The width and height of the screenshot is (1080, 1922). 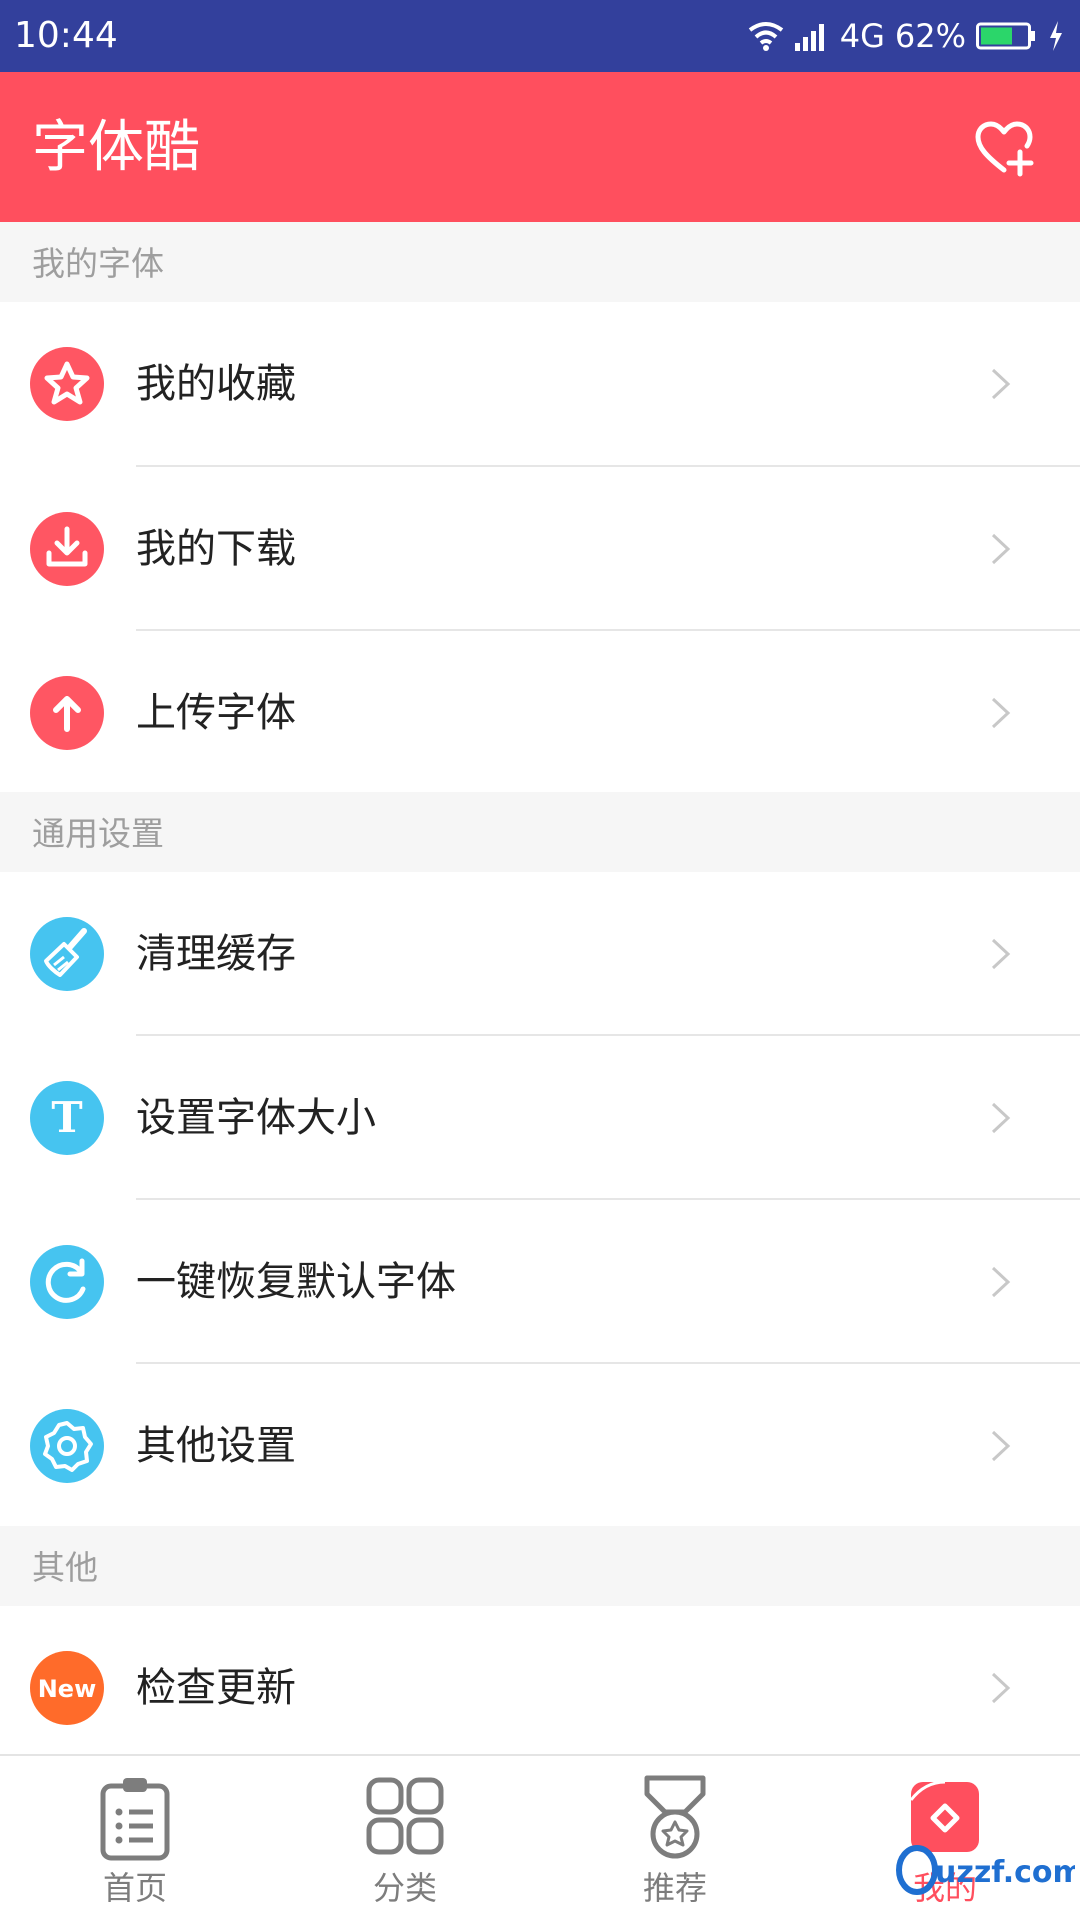 What do you see at coordinates (1056, 36) in the screenshot?
I see `charging-icon` at bounding box center [1056, 36].